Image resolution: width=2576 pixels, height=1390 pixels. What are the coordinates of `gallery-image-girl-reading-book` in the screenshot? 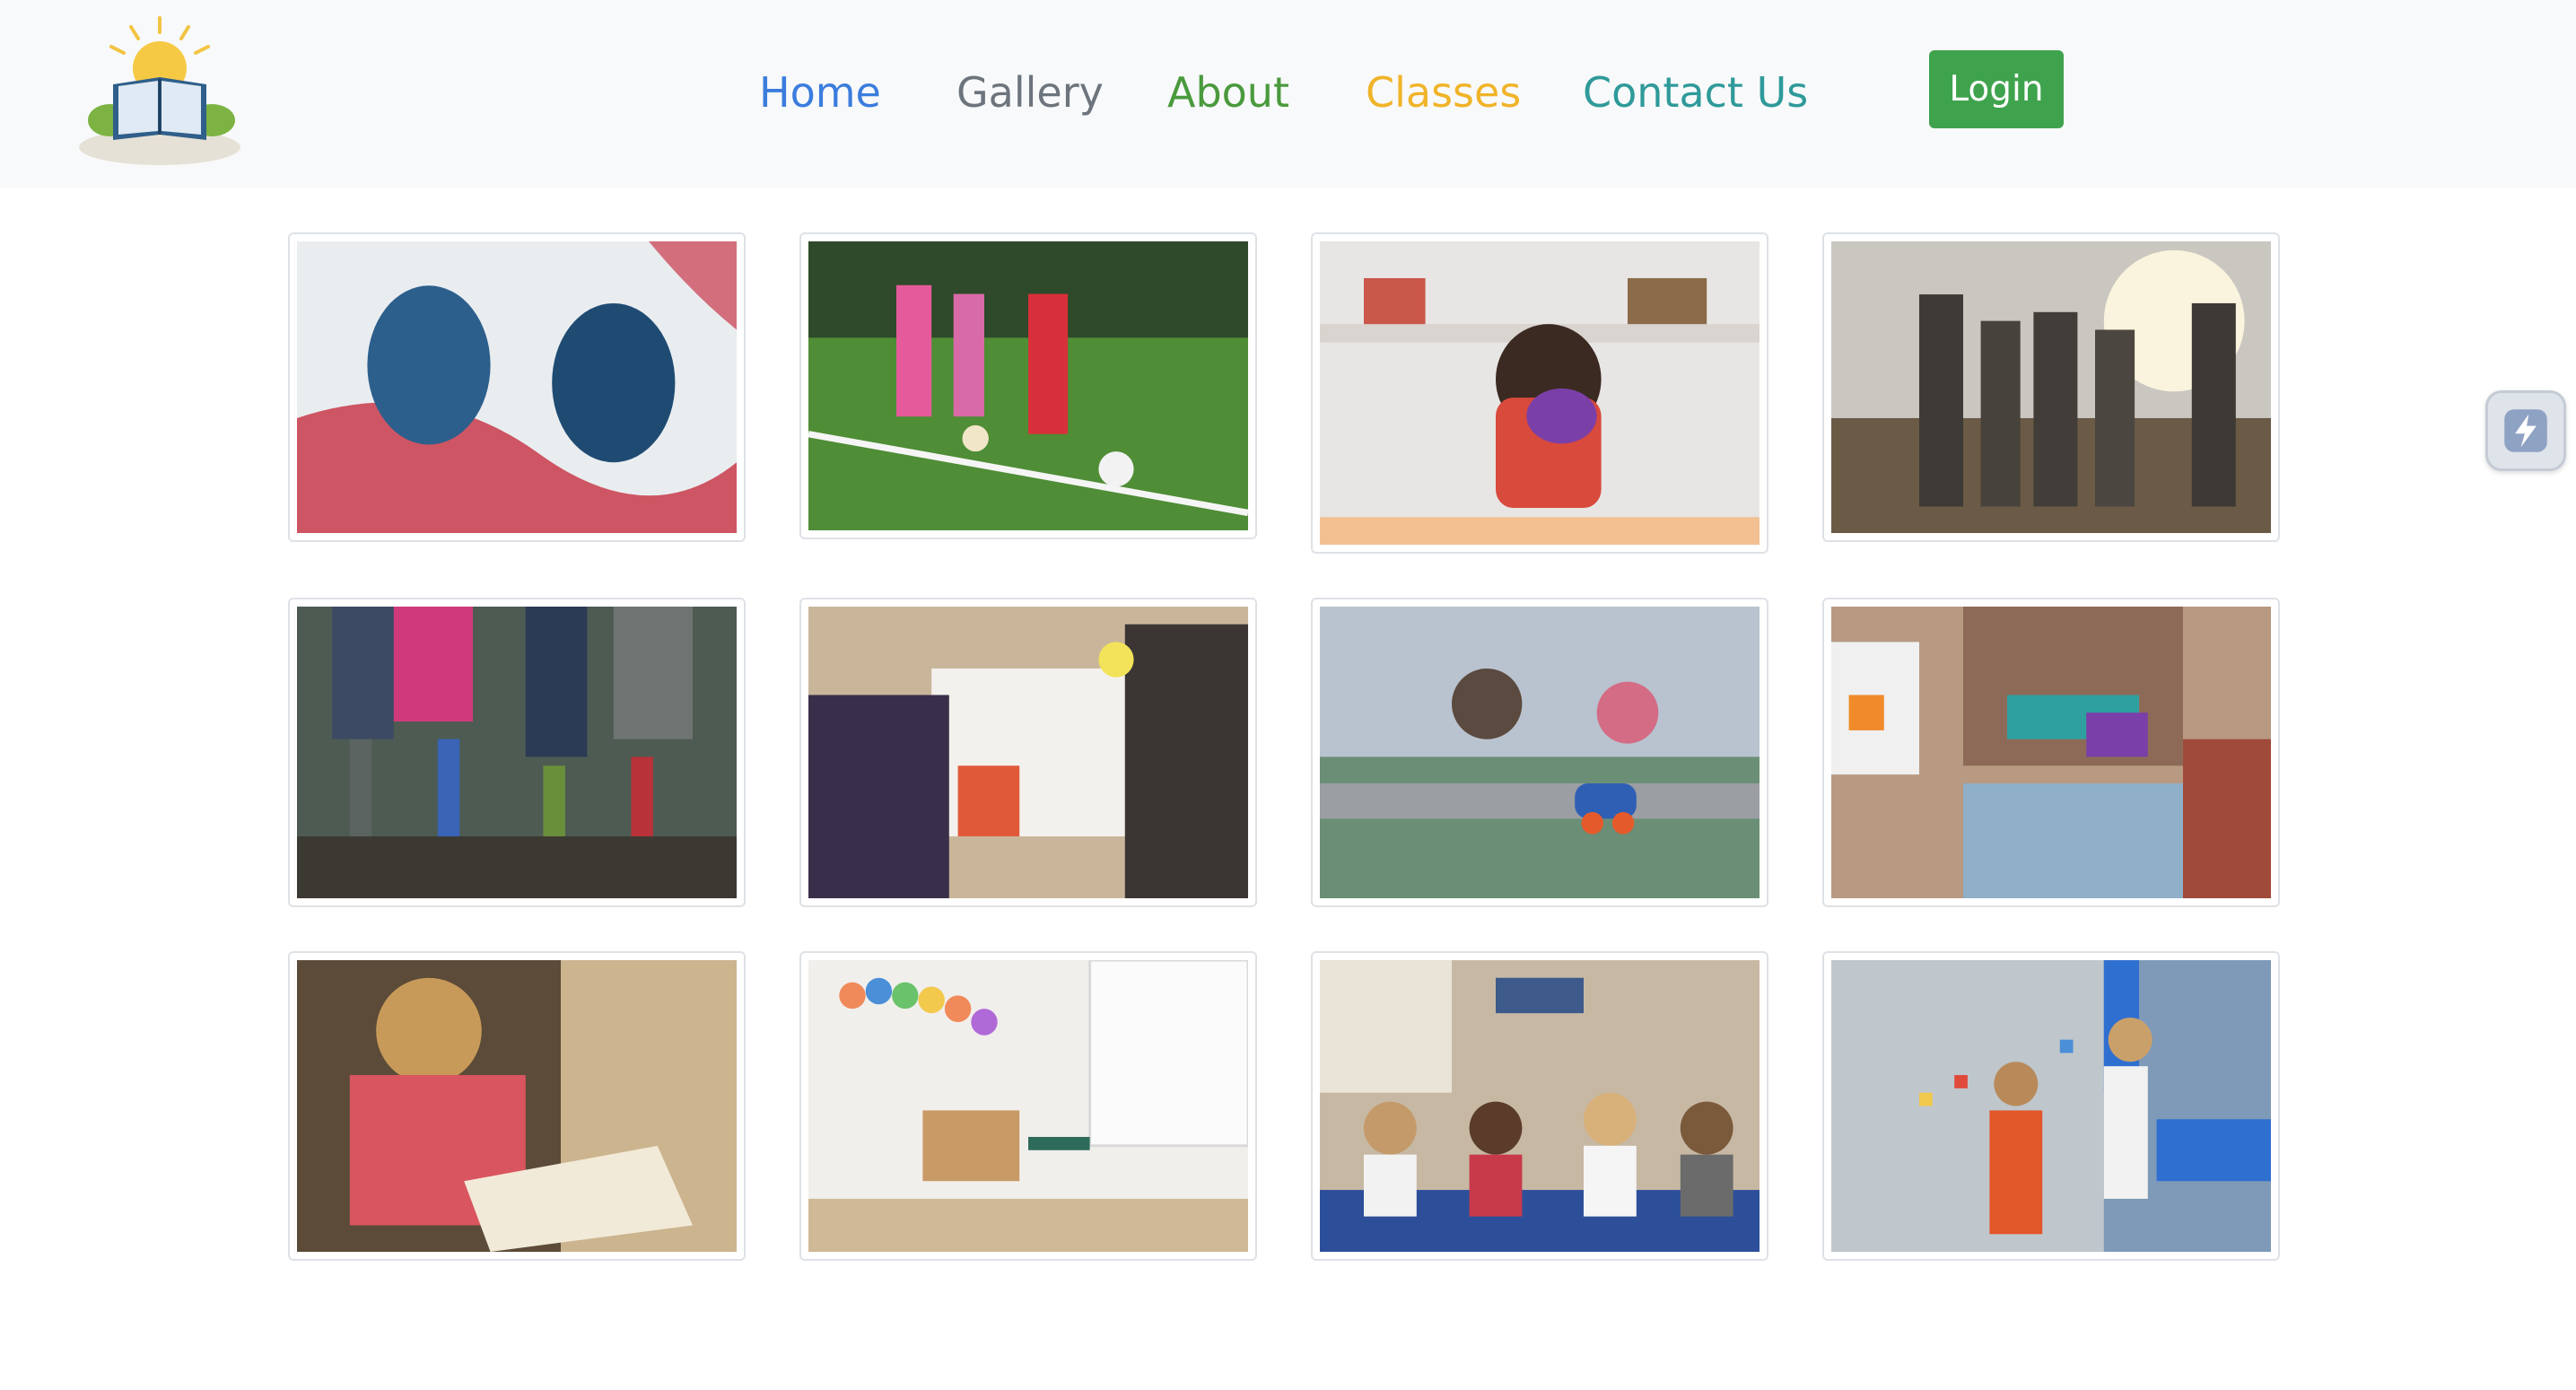 It's located at (517, 1106).